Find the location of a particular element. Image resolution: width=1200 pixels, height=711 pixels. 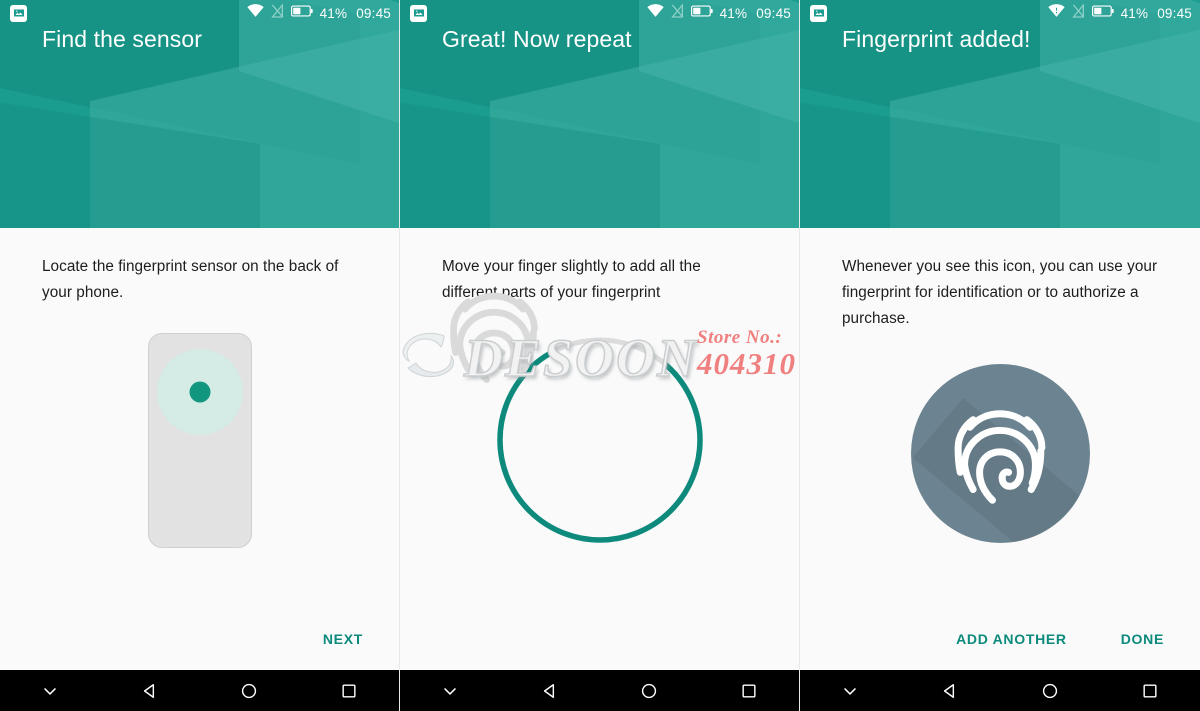

panel-header: 41% 09:45 Find the sensor is located at coordinates (199, 114).